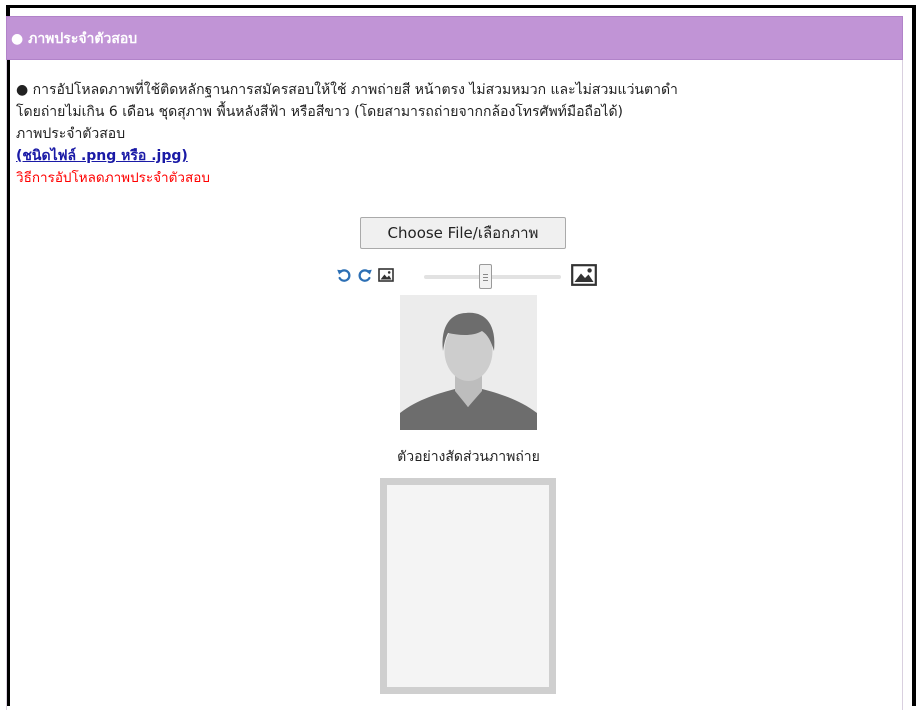  What do you see at coordinates (386, 275) in the screenshot?
I see `image-small-icon` at bounding box center [386, 275].